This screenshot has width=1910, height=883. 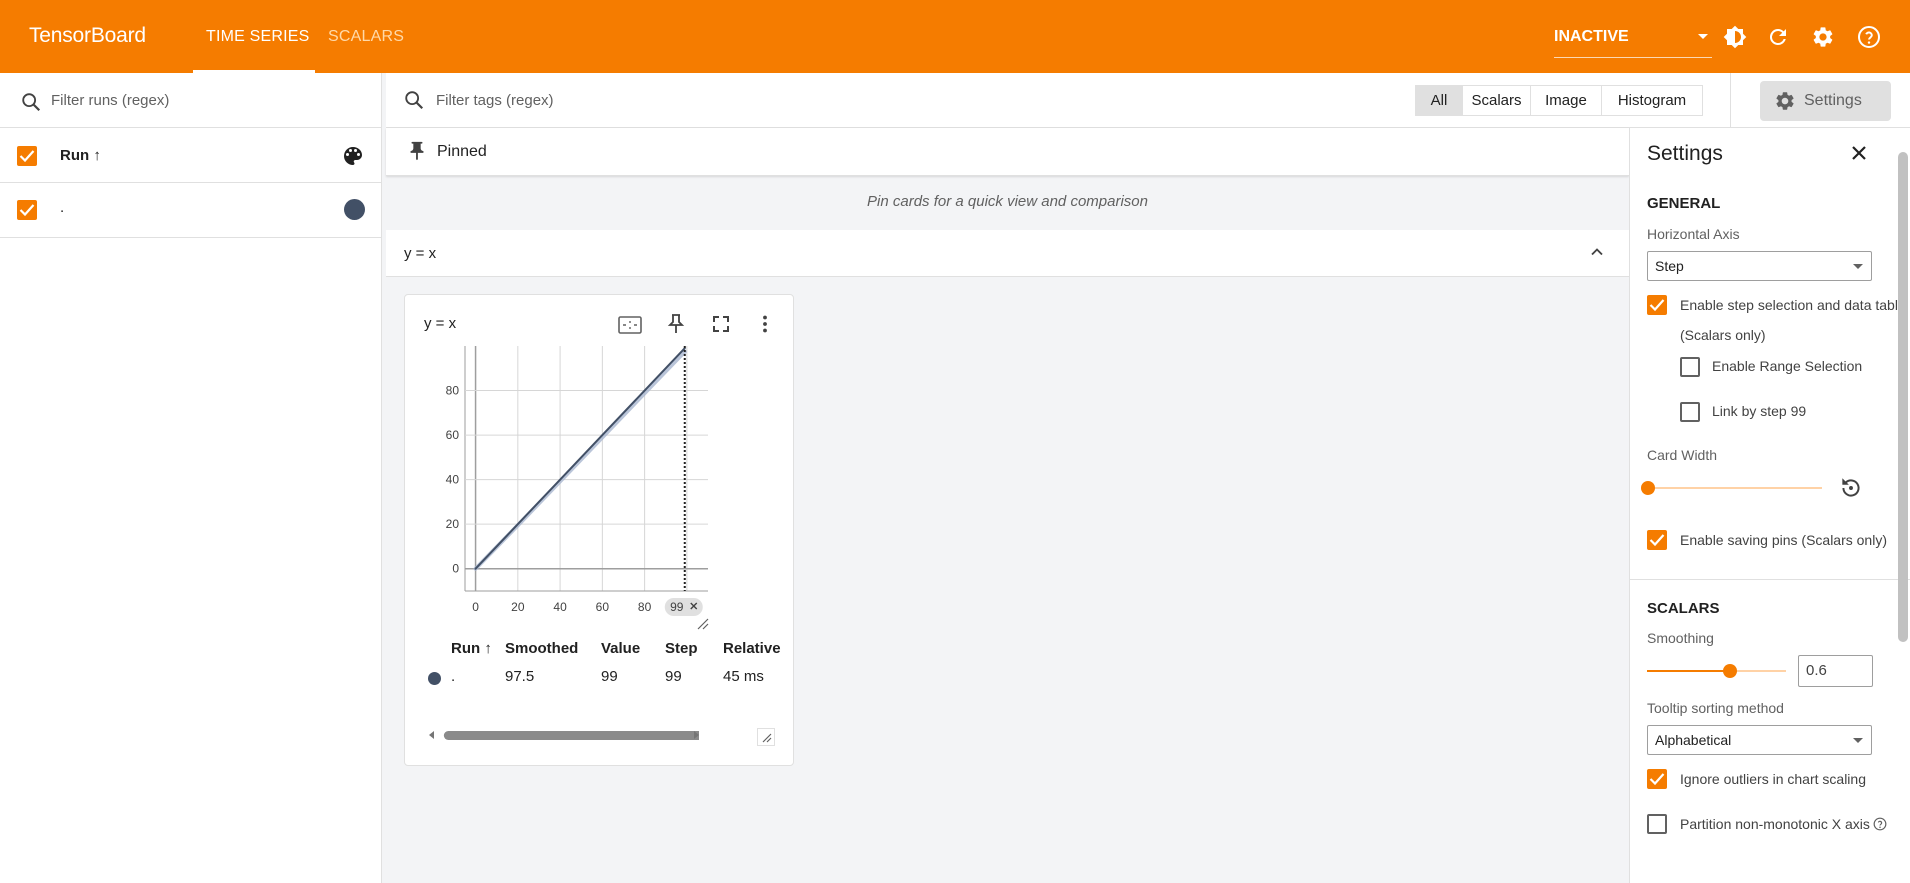 What do you see at coordinates (1680, 638) in the screenshot?
I see `smoothing-label: Smoothing` at bounding box center [1680, 638].